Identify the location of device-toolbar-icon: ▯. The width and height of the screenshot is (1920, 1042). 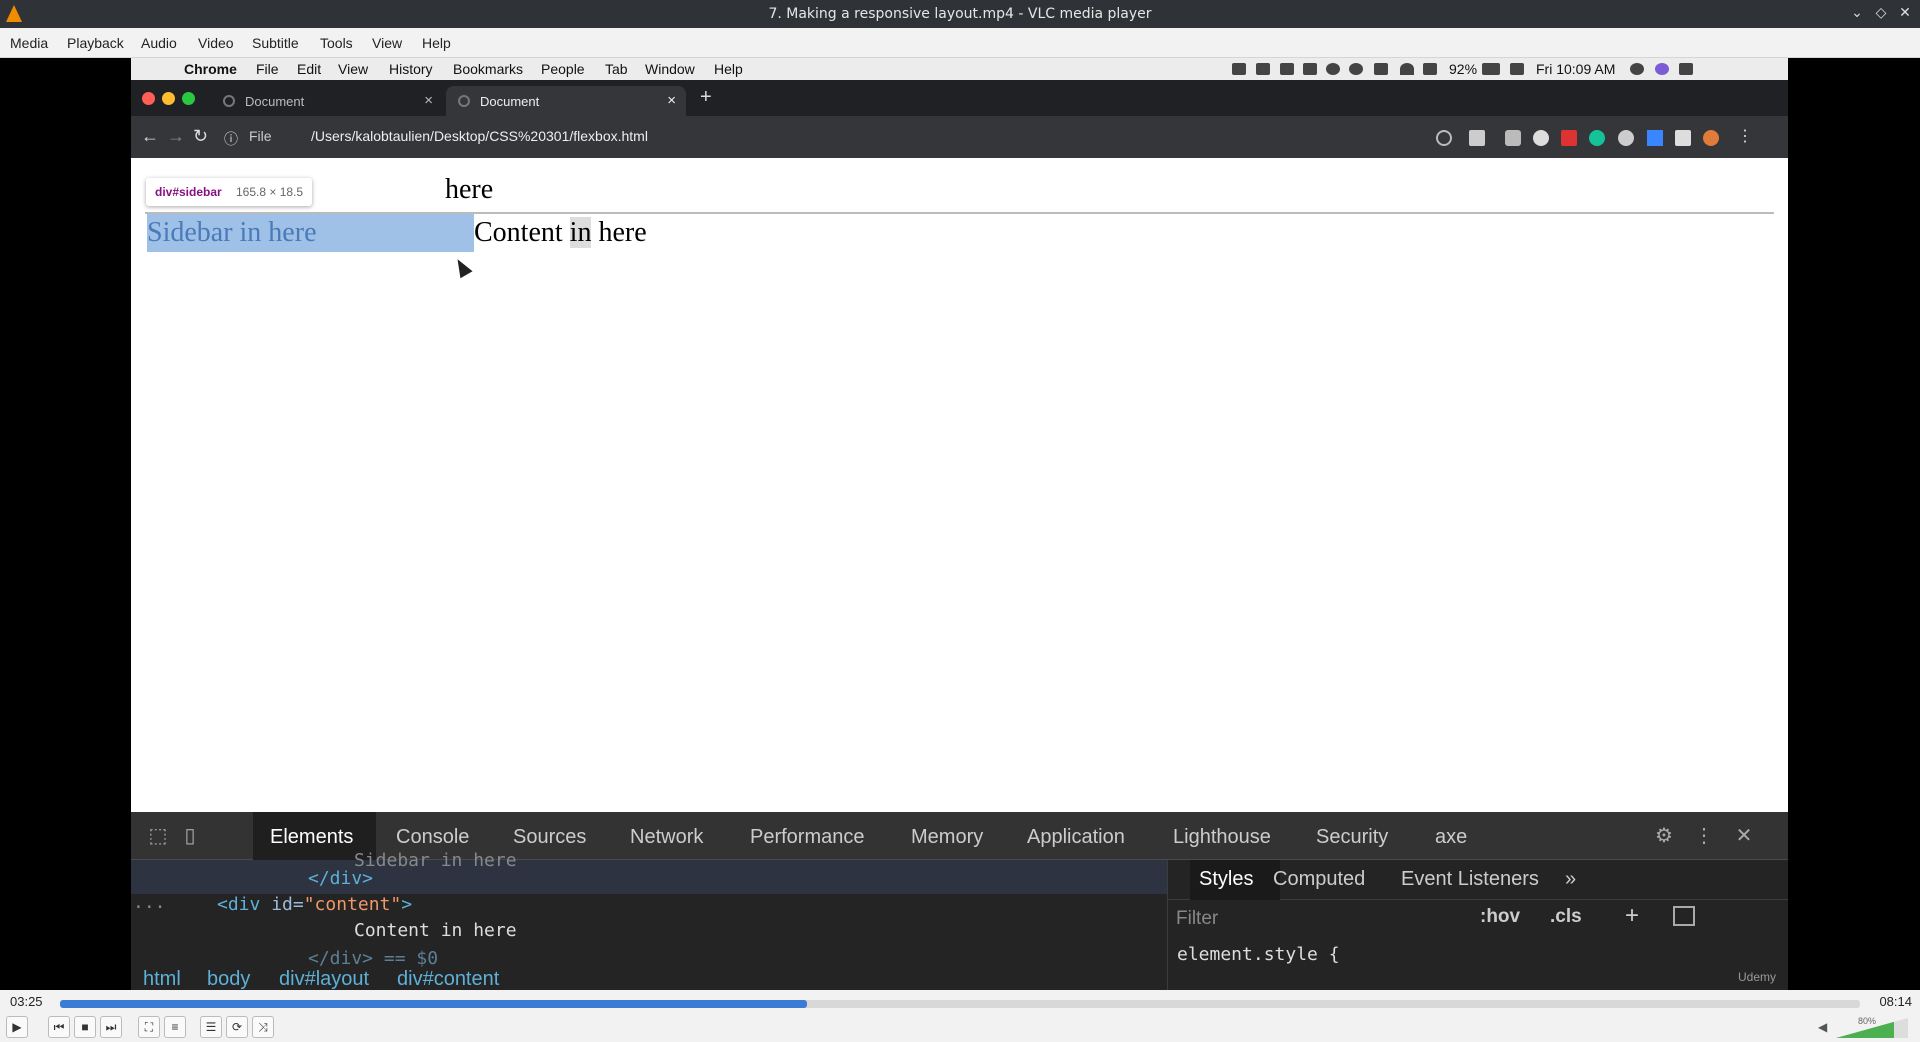
(190, 836).